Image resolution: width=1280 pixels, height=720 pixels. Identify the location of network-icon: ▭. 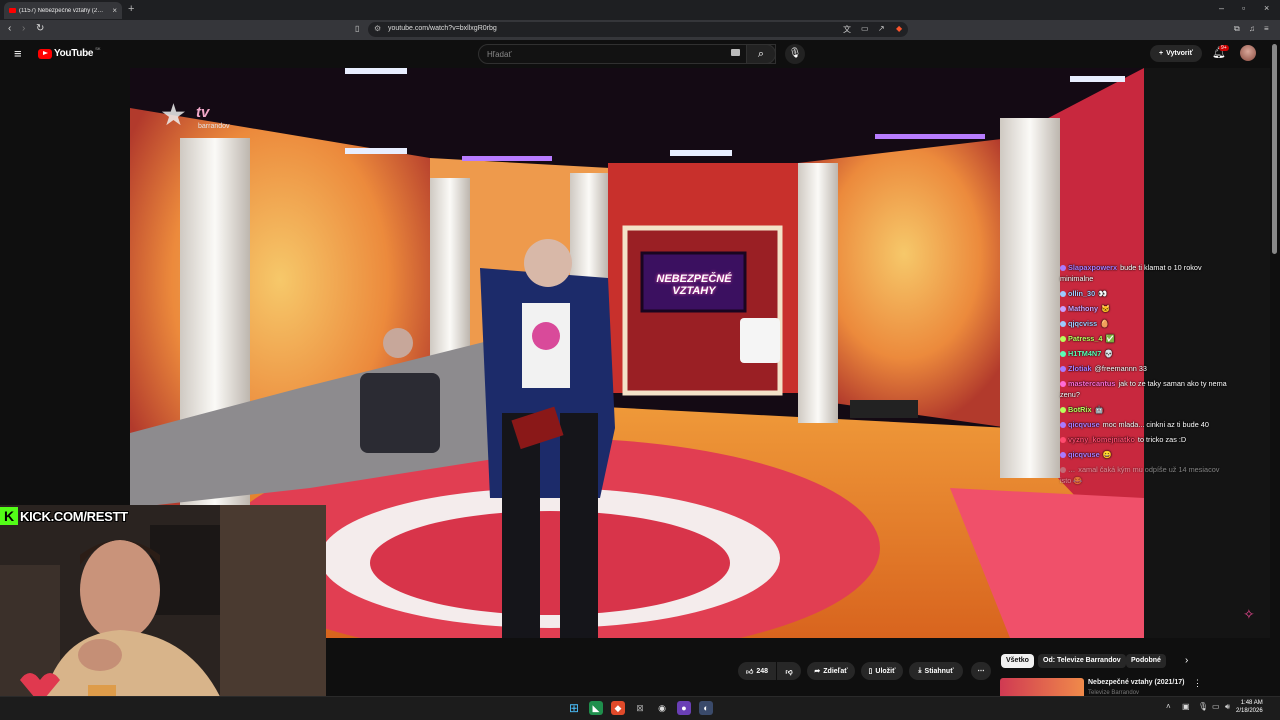
(1216, 706).